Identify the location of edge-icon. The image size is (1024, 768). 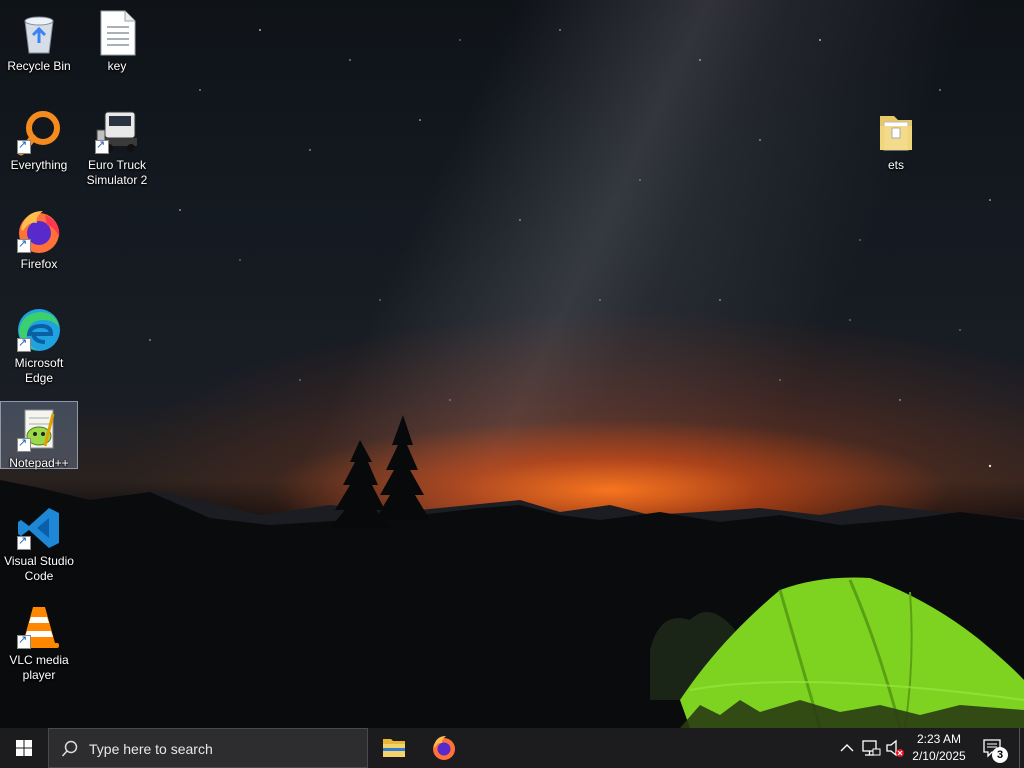
(39, 330).